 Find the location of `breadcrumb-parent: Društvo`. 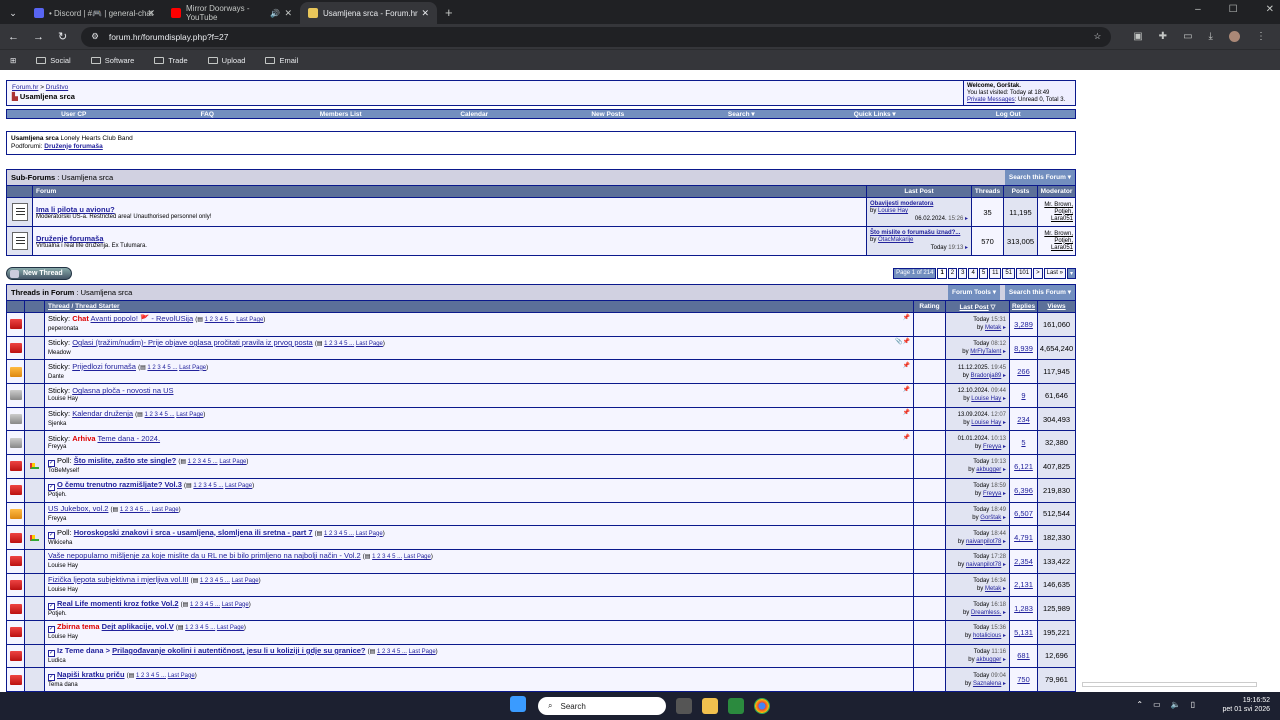

breadcrumb-parent: Društvo is located at coordinates (57, 87).